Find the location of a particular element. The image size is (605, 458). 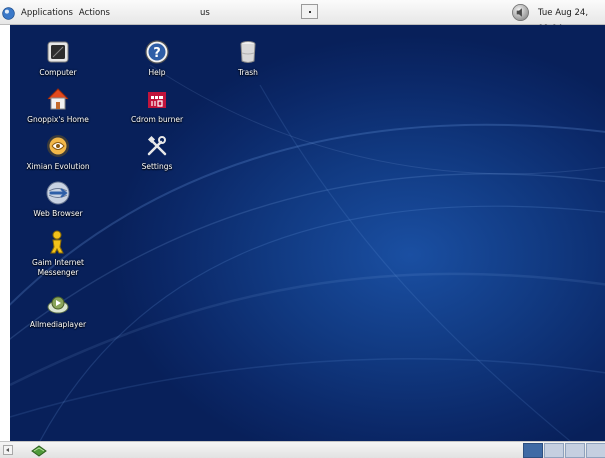

applications-menu: Applications is located at coordinates (47, 13).